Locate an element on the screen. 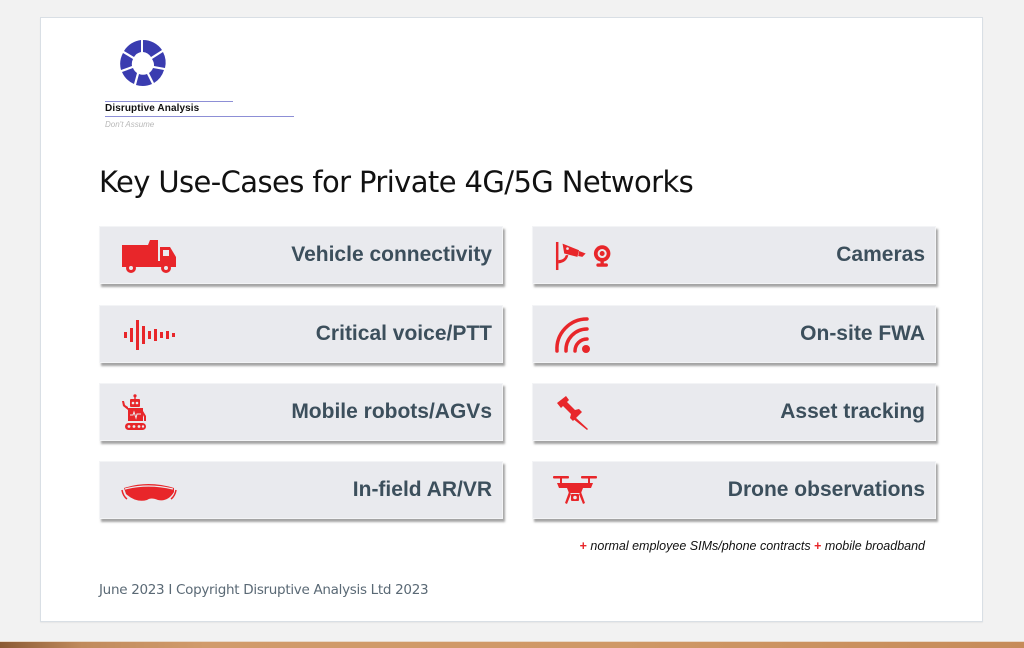  use-case-card-ar-vr: In-field AR/VR is located at coordinates (301, 490).